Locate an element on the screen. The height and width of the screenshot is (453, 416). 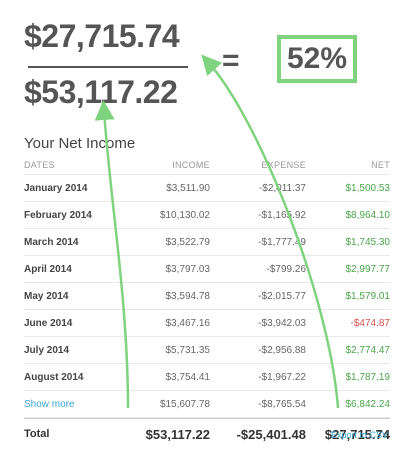
row-expense: -$1,777.49 is located at coordinates (282, 242).